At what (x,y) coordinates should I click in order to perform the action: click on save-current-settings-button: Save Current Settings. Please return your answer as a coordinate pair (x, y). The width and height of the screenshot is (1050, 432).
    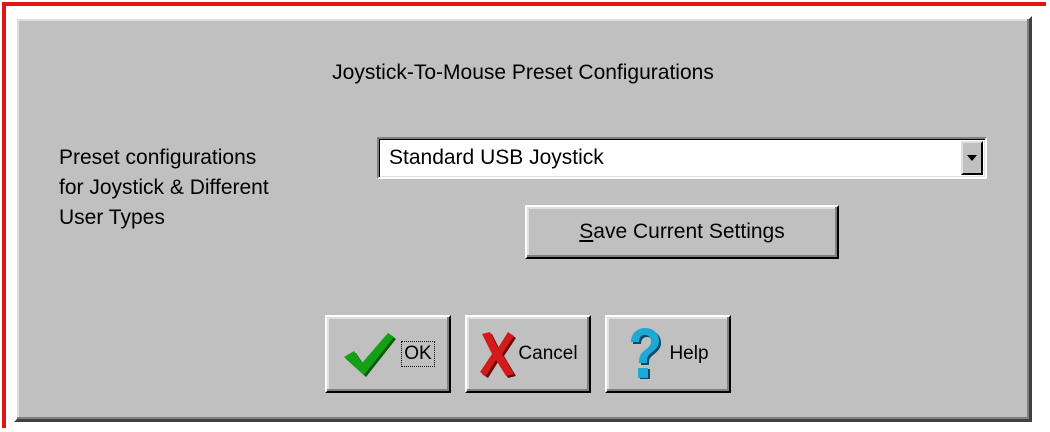
    Looking at the image, I should click on (682, 232).